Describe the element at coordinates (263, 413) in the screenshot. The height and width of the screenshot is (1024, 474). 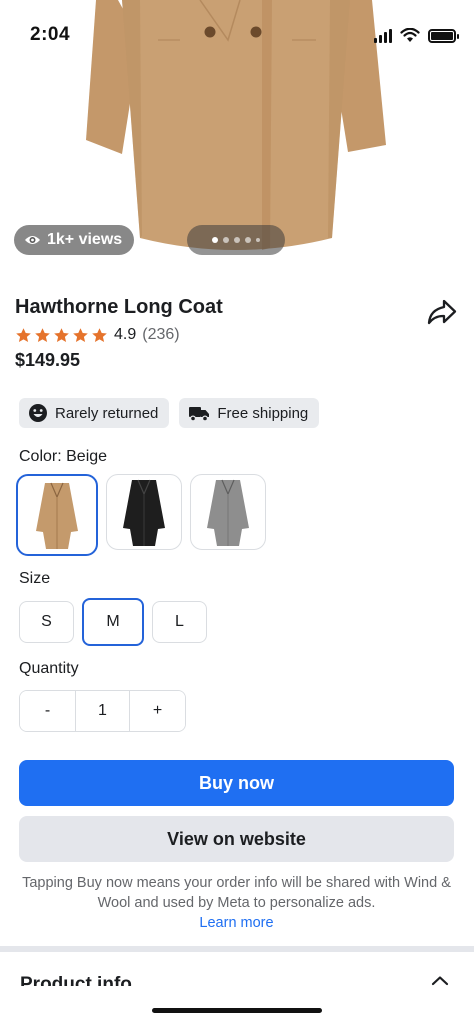
I see `badge-label: Free shipping` at that location.